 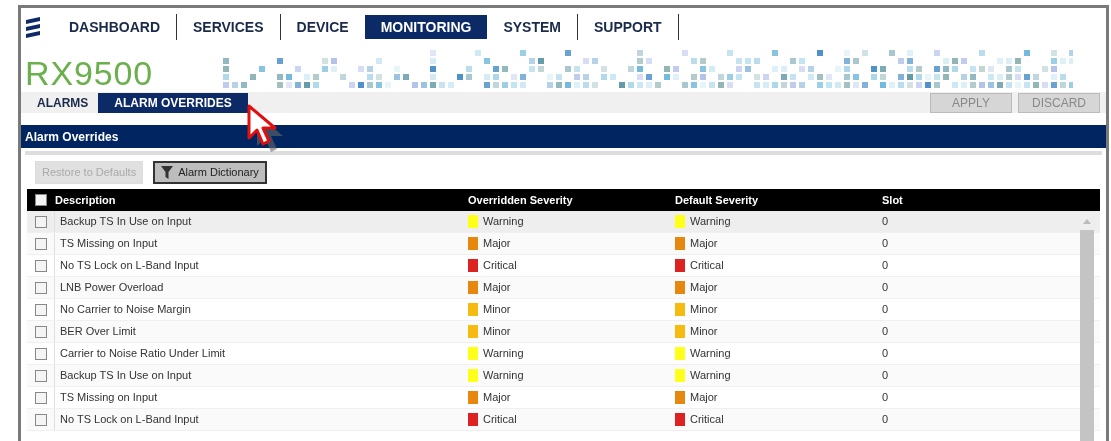 What do you see at coordinates (98, 332) in the screenshot?
I see `description-cell-text: BER Over Limit` at bounding box center [98, 332].